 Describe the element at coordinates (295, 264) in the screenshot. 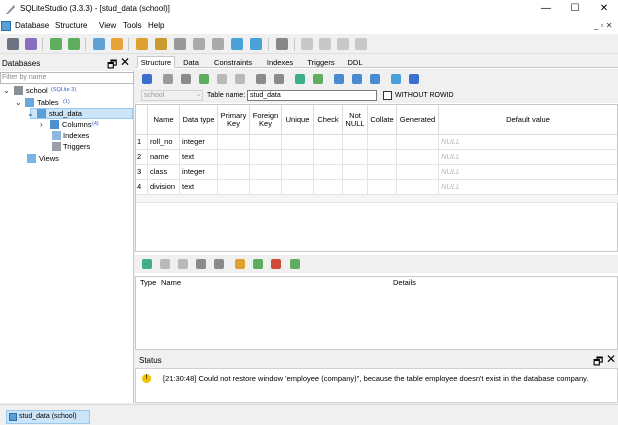

I see `add-check-icon` at that location.